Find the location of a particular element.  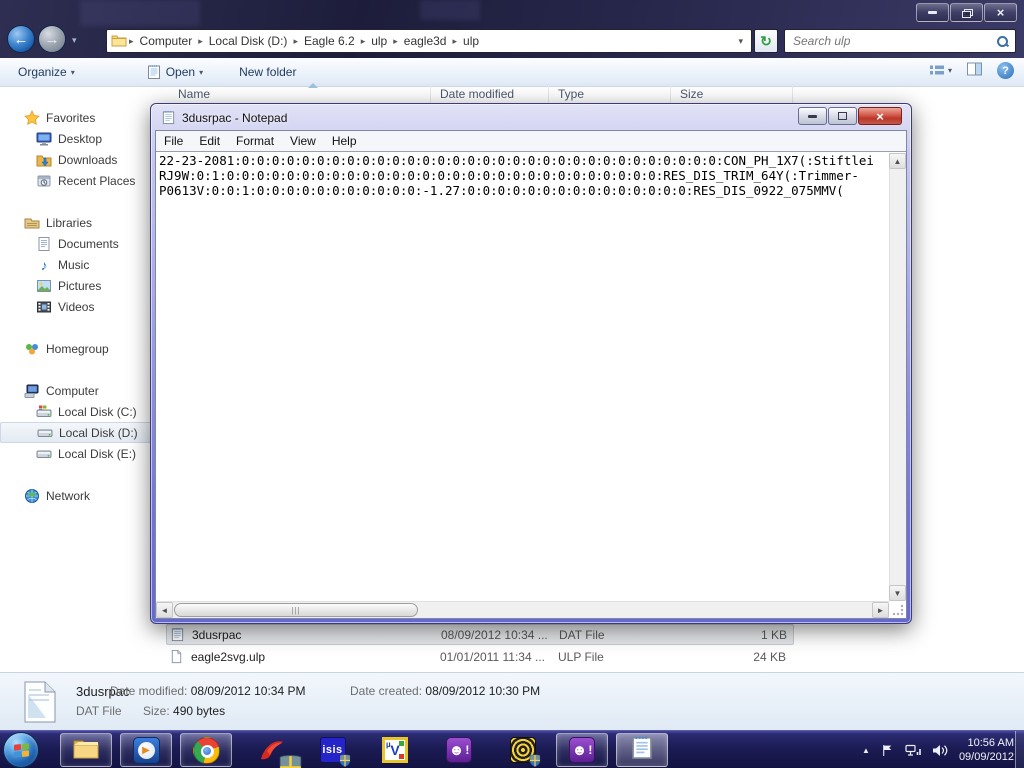

new-folder-button: New folder is located at coordinates (267, 72).